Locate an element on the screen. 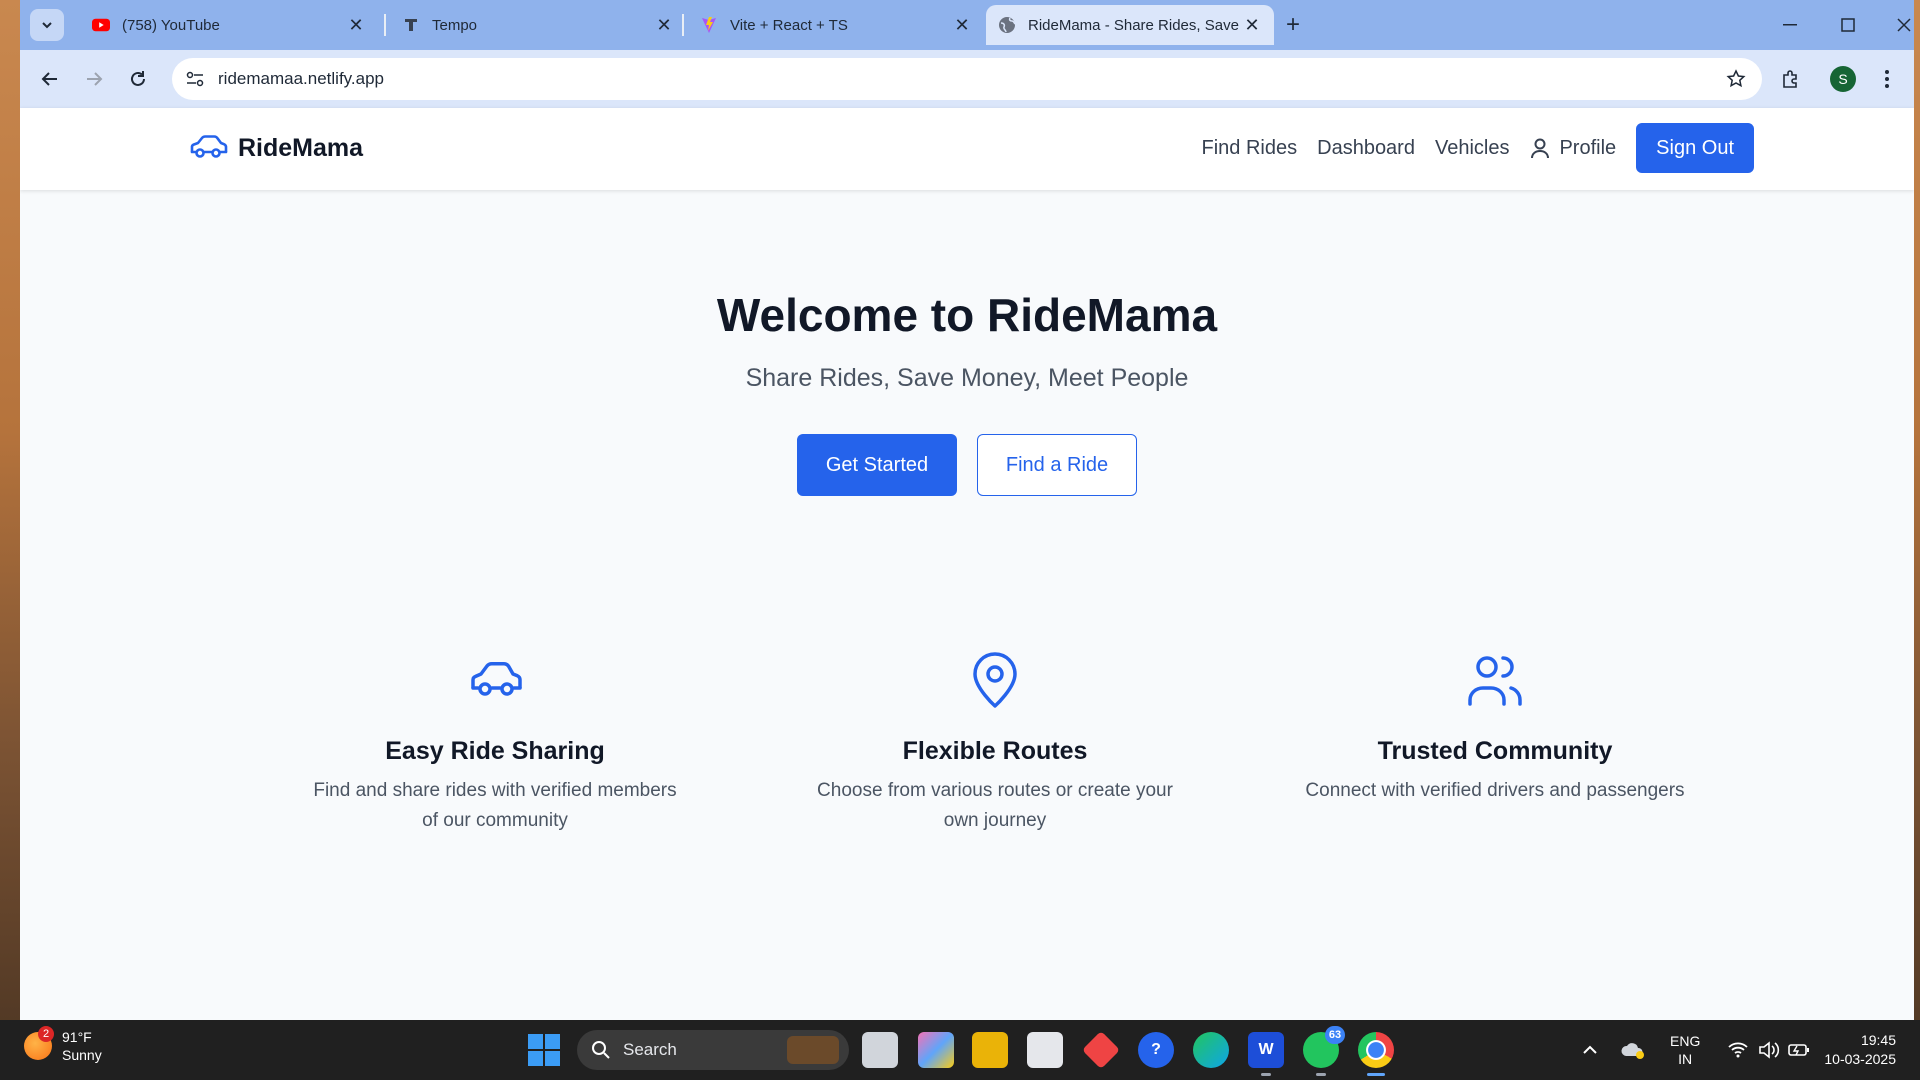 The width and height of the screenshot is (1920, 1080). get-started-button: Get Started is located at coordinates (877, 465).